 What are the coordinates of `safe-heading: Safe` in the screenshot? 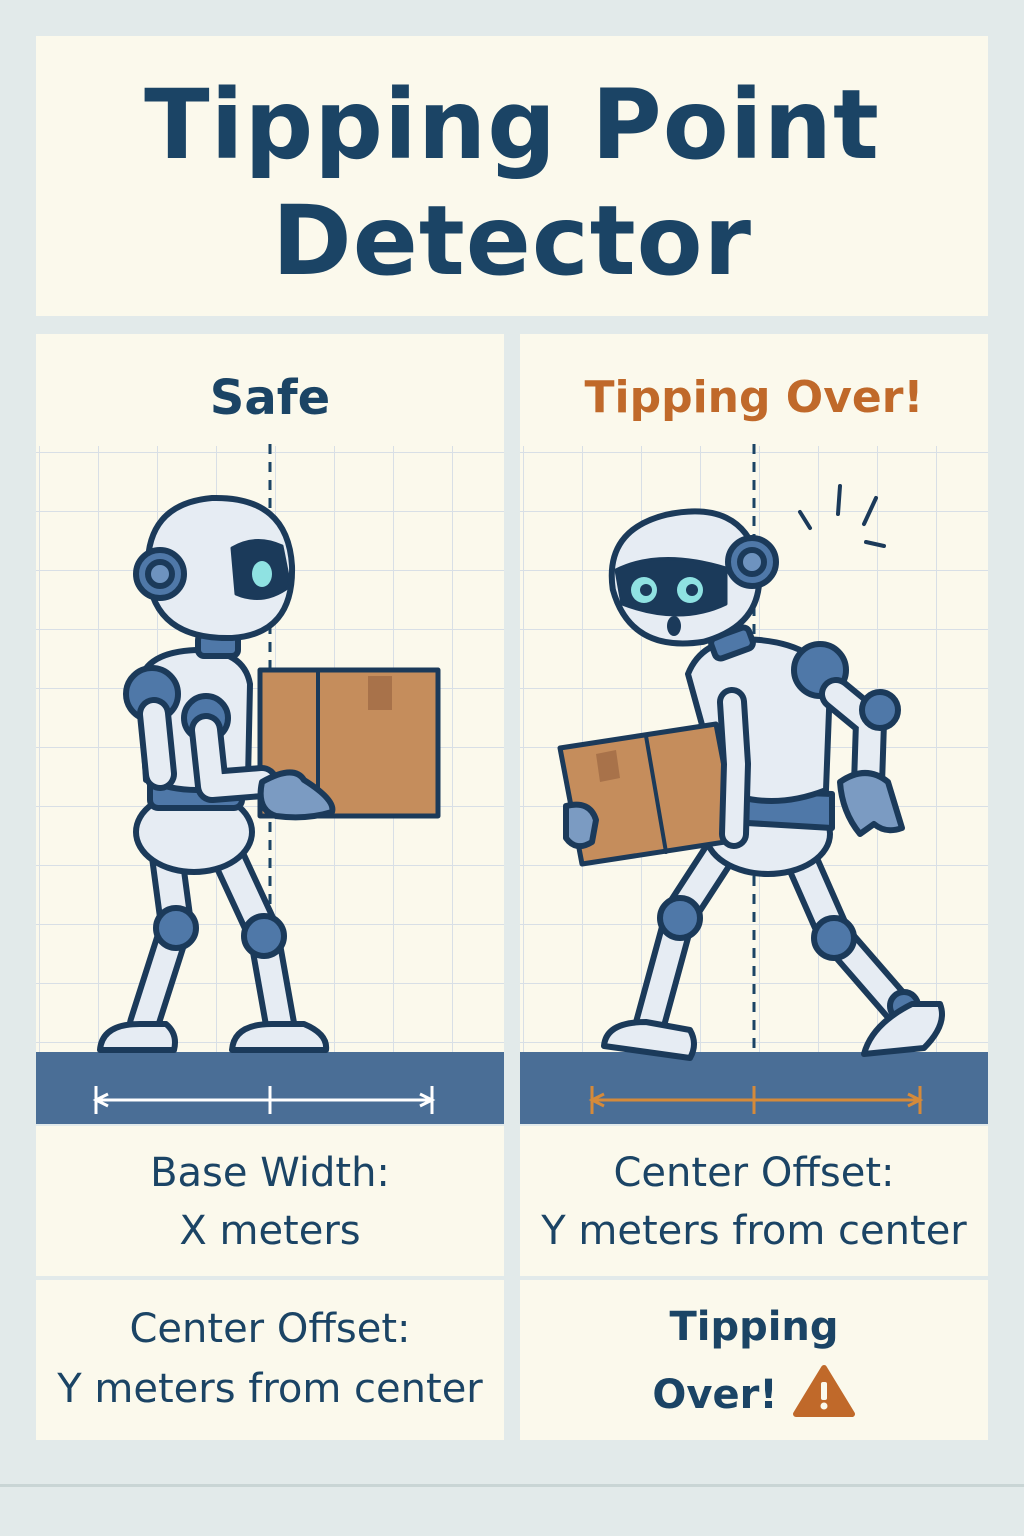 It's located at (270, 398).